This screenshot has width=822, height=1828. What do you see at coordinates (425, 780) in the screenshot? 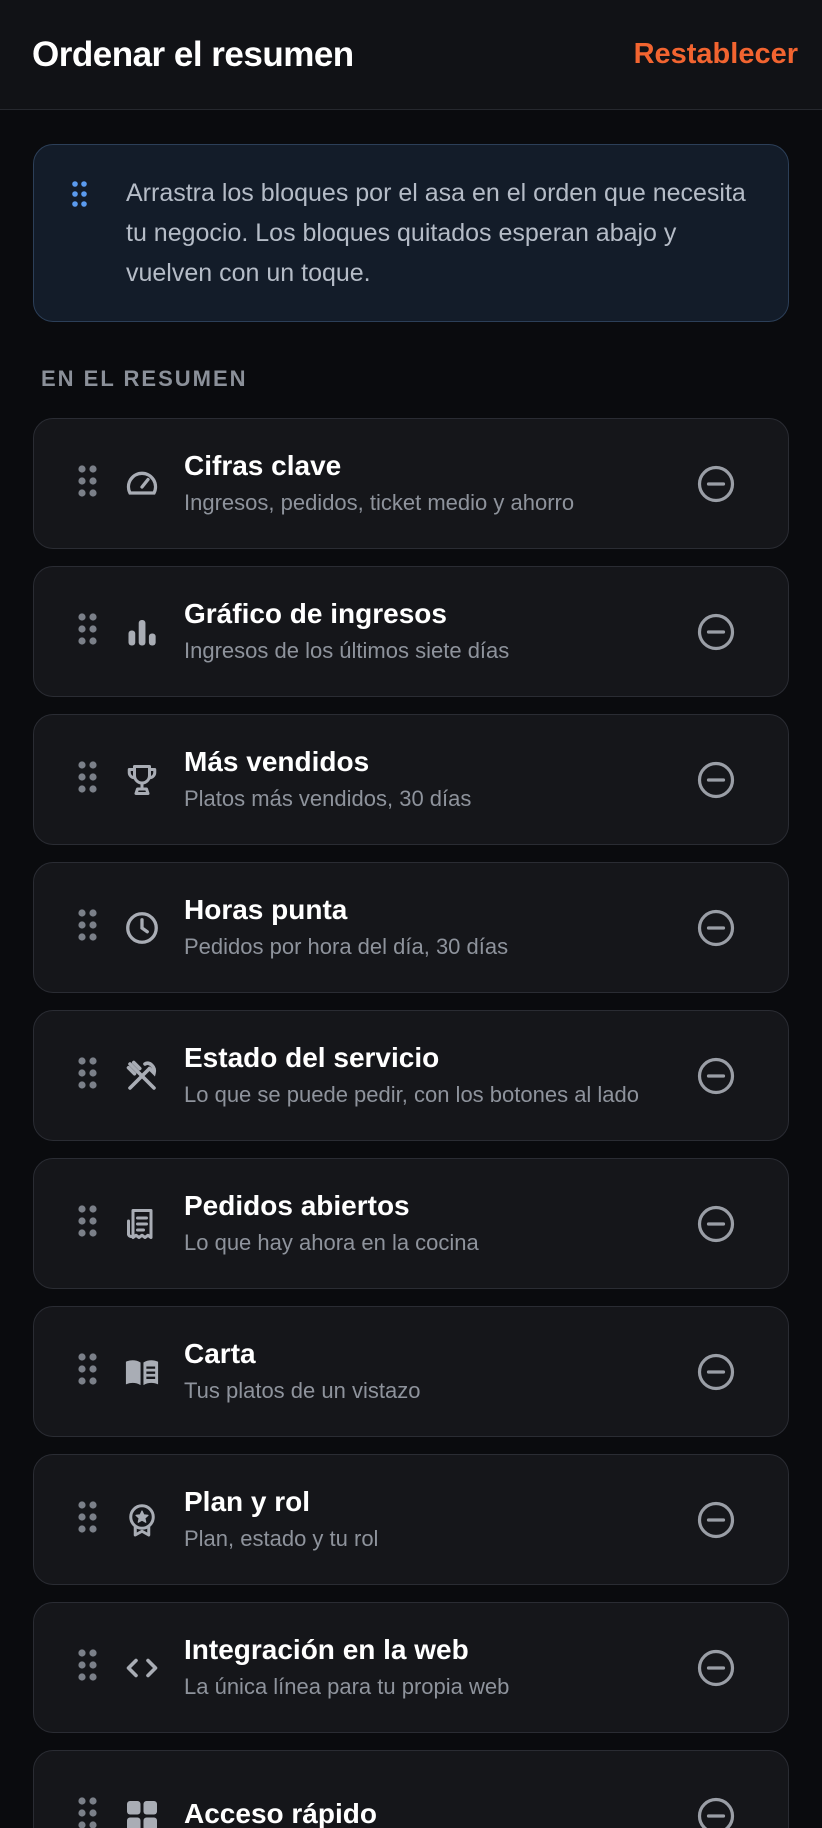
I see `card-text: Más vendidos Platos más vendidos, 30 días` at bounding box center [425, 780].